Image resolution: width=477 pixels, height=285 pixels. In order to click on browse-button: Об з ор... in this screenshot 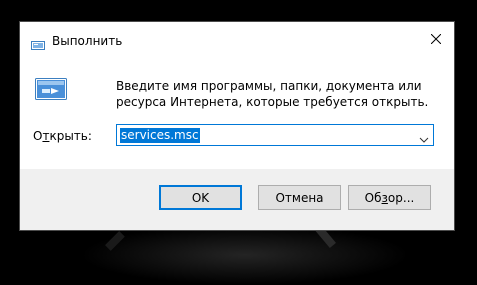, I will do `click(389, 197)`.